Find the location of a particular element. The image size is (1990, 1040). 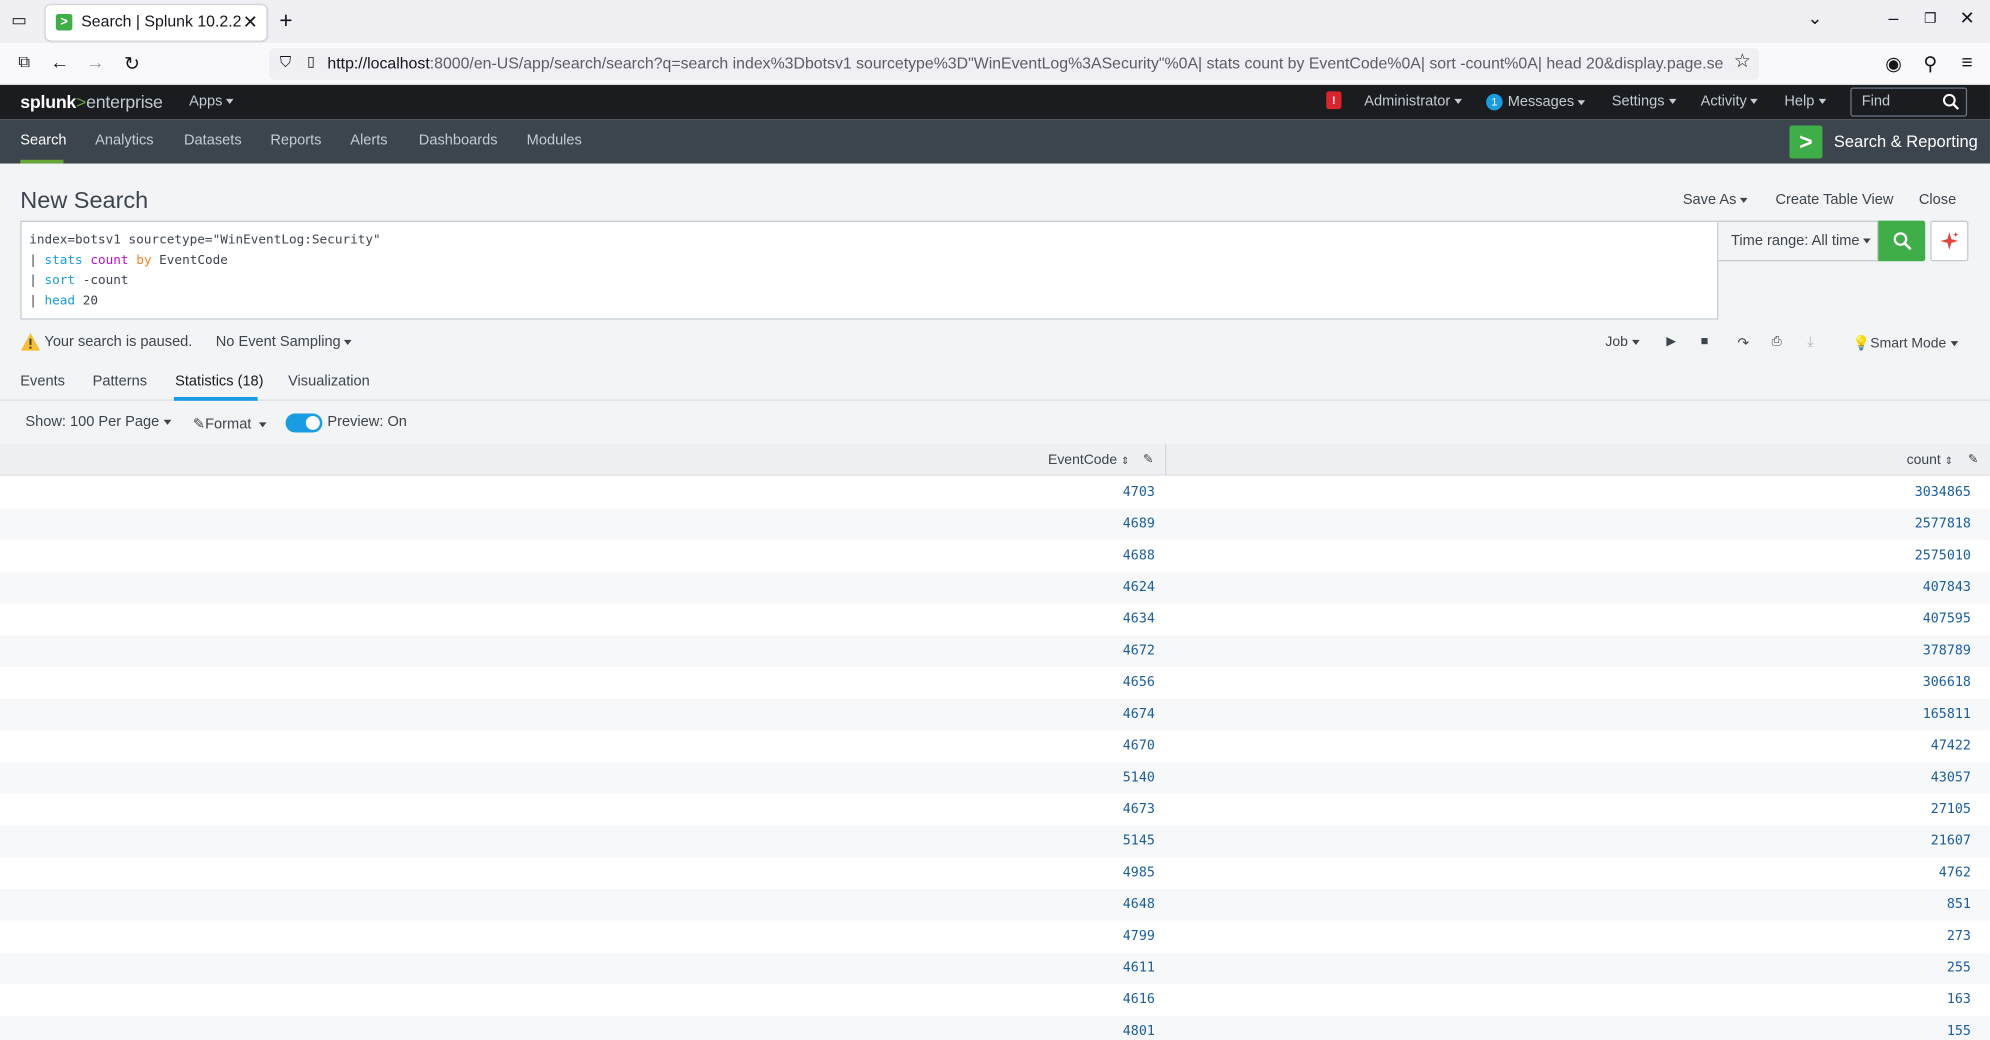

help-menu: Help is located at coordinates (1805, 101).